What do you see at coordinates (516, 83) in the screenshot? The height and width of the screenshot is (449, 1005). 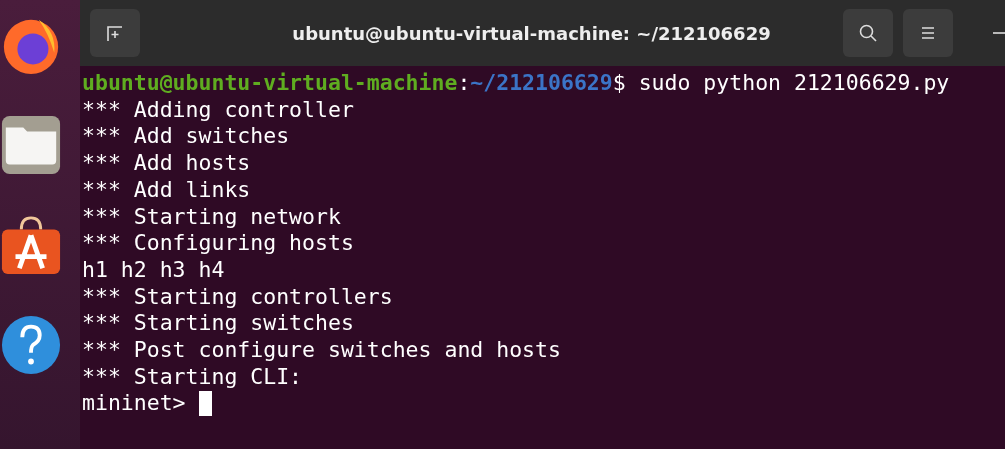 I see `prompt-line: ubuntu@ubuntu-virtual-machine:~/212106629$ sudo python 212106629.py` at bounding box center [516, 83].